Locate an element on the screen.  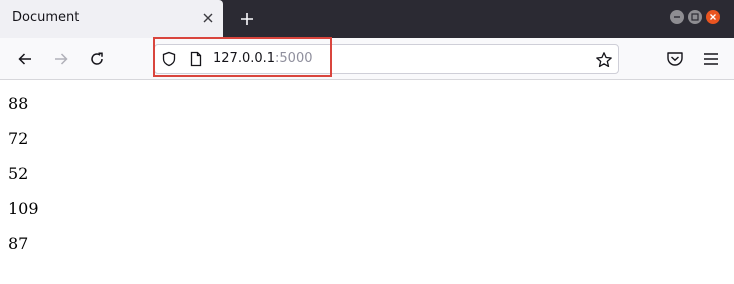
new-tab-button is located at coordinates (247, 19).